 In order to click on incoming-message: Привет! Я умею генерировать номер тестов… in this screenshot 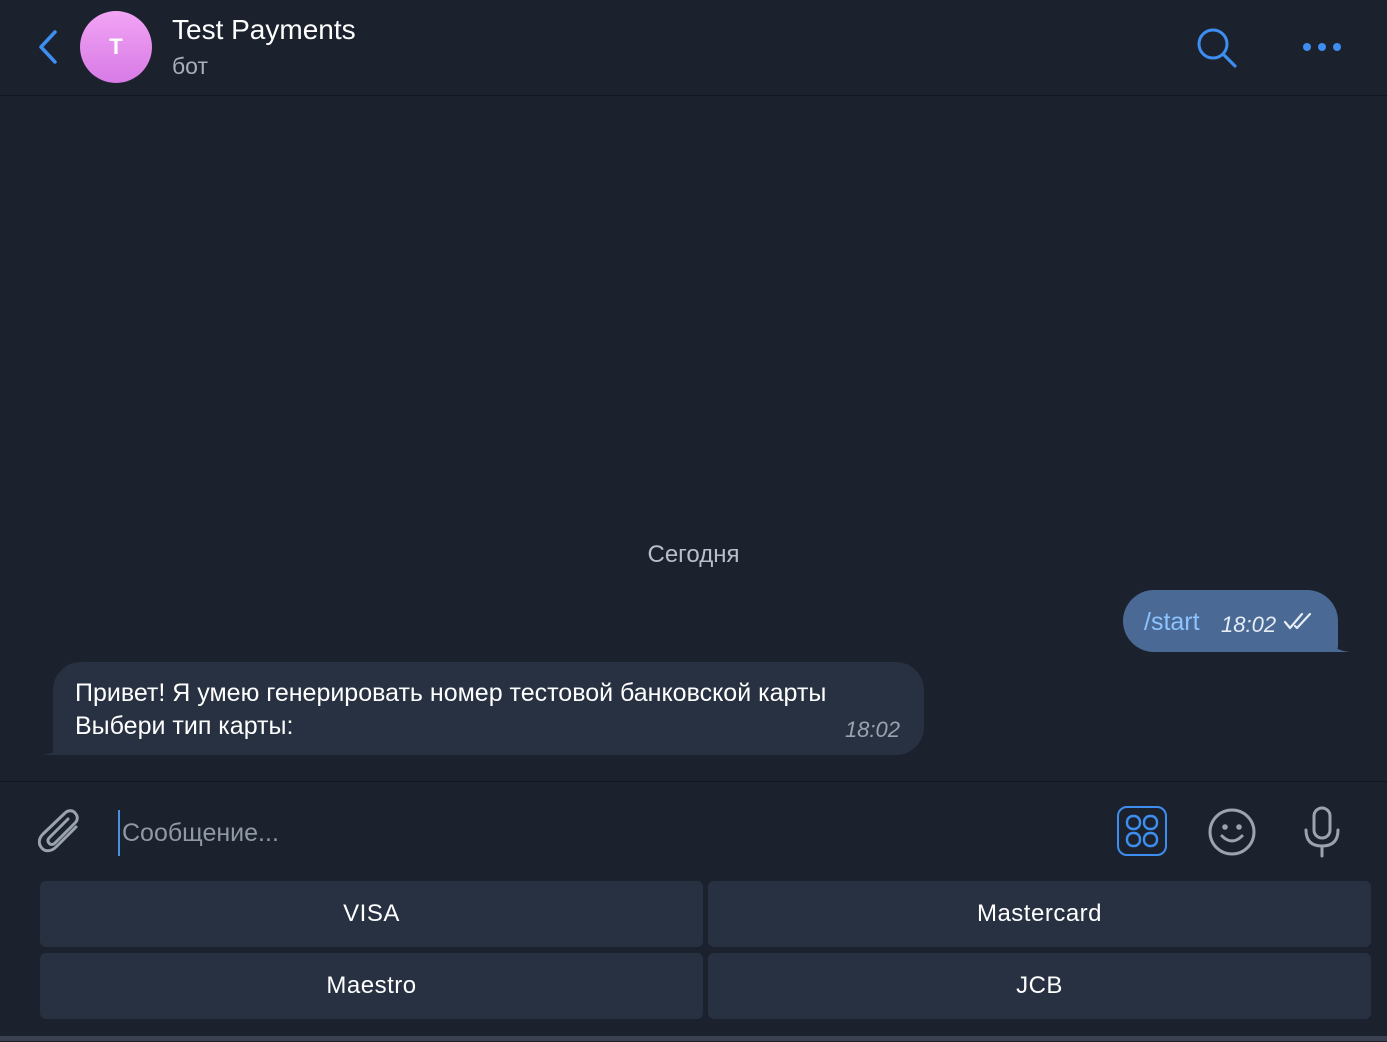, I will do `click(482, 708)`.